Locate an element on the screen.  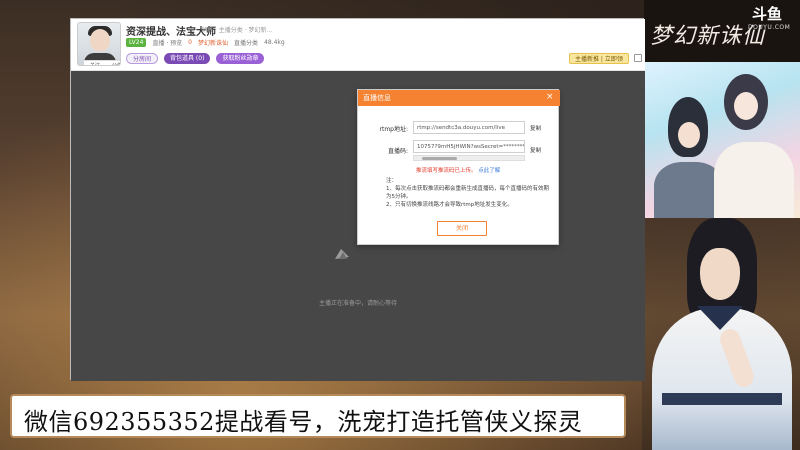
game-logo: 梦幻新诛仙 is located at coordinates (708, 36).